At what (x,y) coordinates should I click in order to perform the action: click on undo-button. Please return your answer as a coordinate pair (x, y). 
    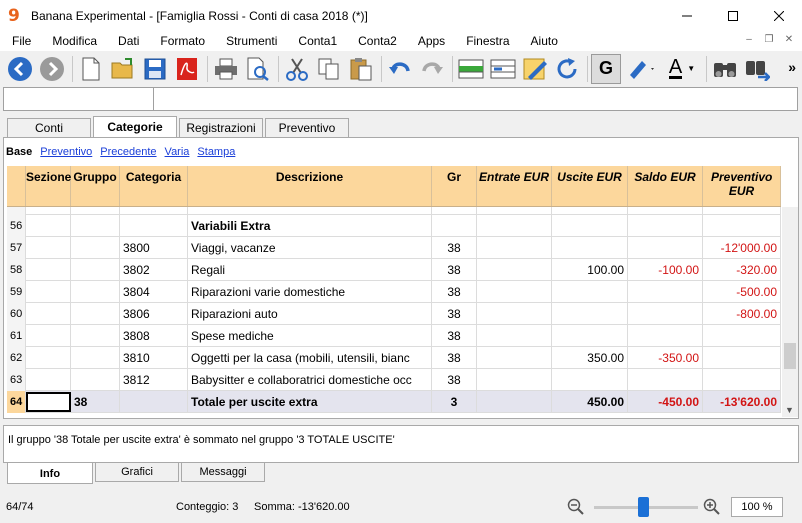
    Looking at the image, I should click on (400, 69).